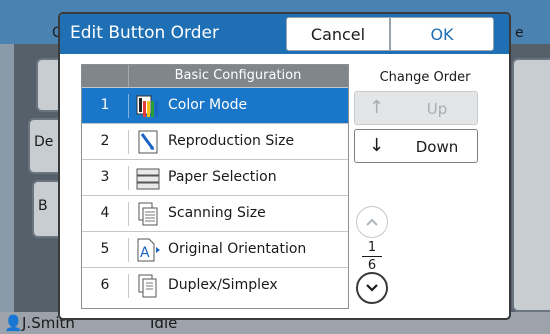  Describe the element at coordinates (105, 213) in the screenshot. I see `row-number: 4` at that location.